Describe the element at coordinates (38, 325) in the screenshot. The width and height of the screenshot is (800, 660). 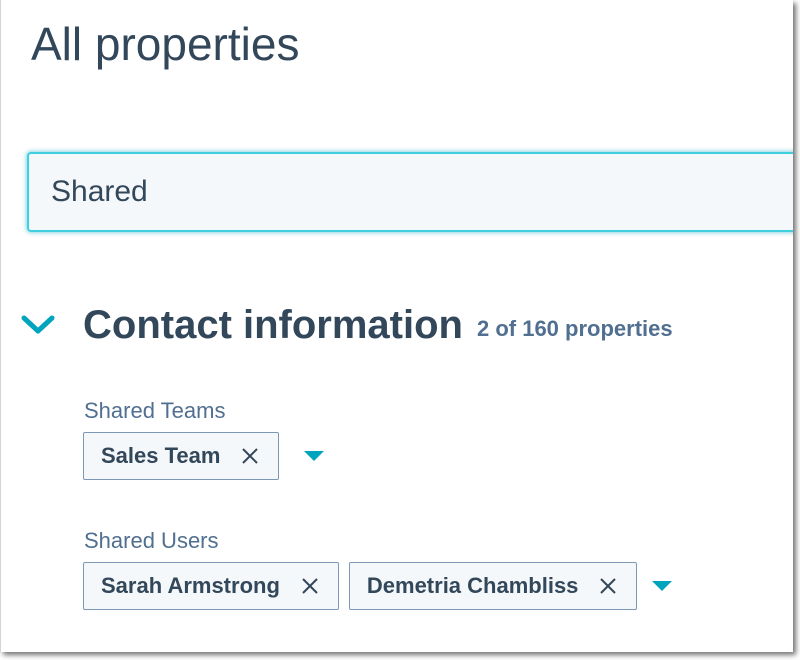
I see `chevron-down-icon` at that location.